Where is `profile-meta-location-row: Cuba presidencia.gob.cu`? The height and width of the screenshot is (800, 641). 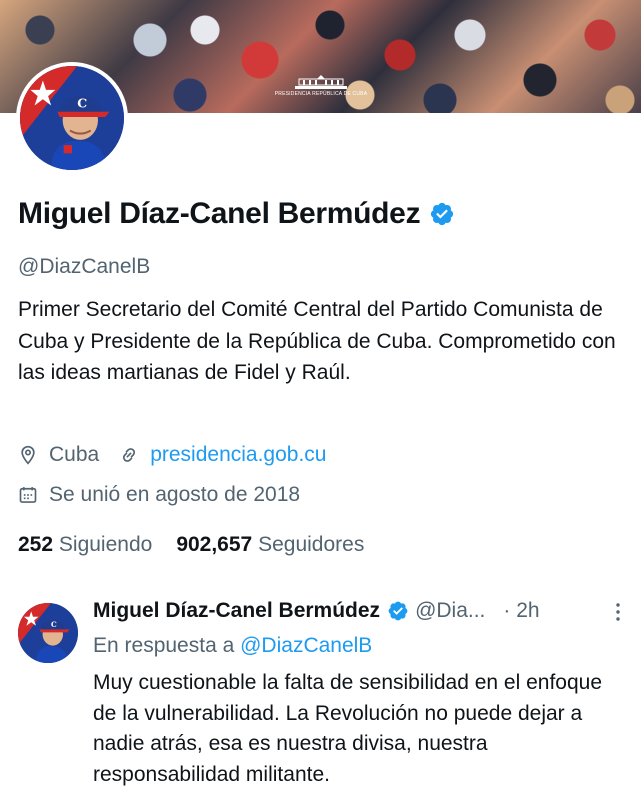
profile-meta-location-row: Cuba presidencia.gob.cu is located at coordinates (172, 455).